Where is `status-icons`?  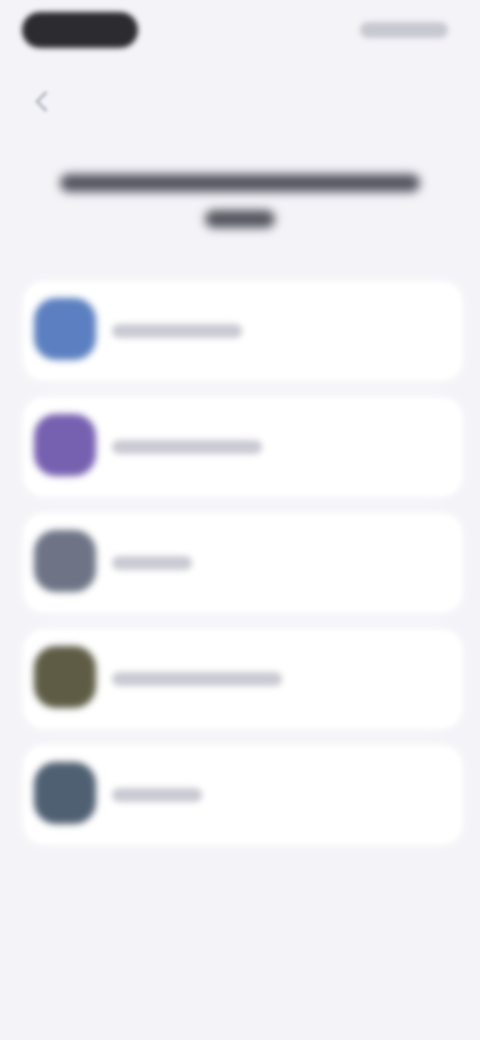 status-icons is located at coordinates (404, 30).